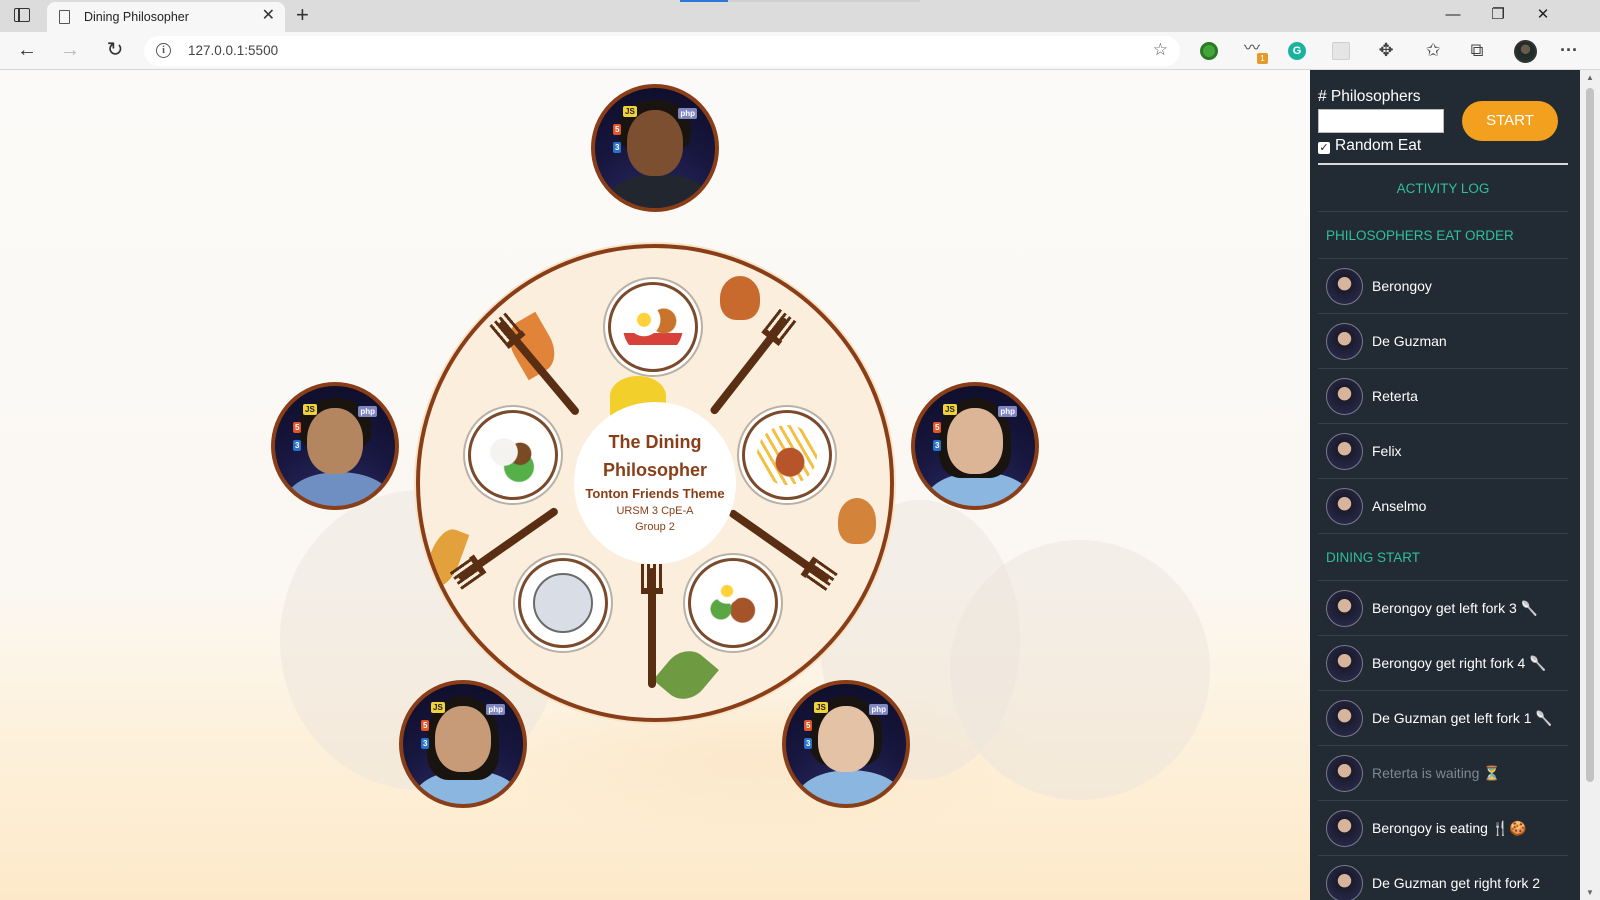 This screenshot has height=900, width=1600. Describe the element at coordinates (1462, 718) in the screenshot. I see `event-text: De Guzman get left fork 1 🥄` at that location.